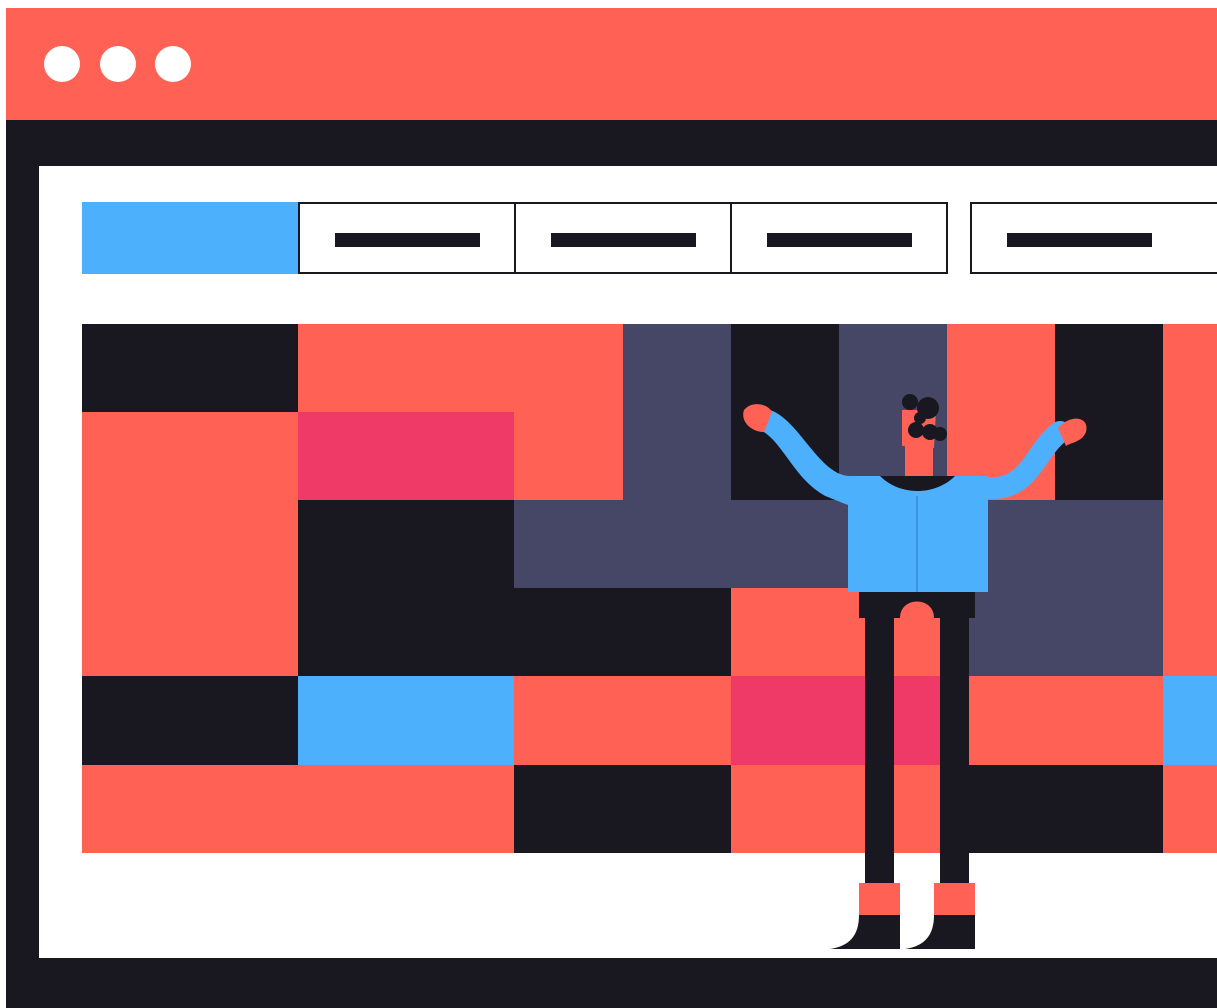 The image size is (1217, 1008). What do you see at coordinates (879, 899) in the screenshot?
I see `left-sock` at bounding box center [879, 899].